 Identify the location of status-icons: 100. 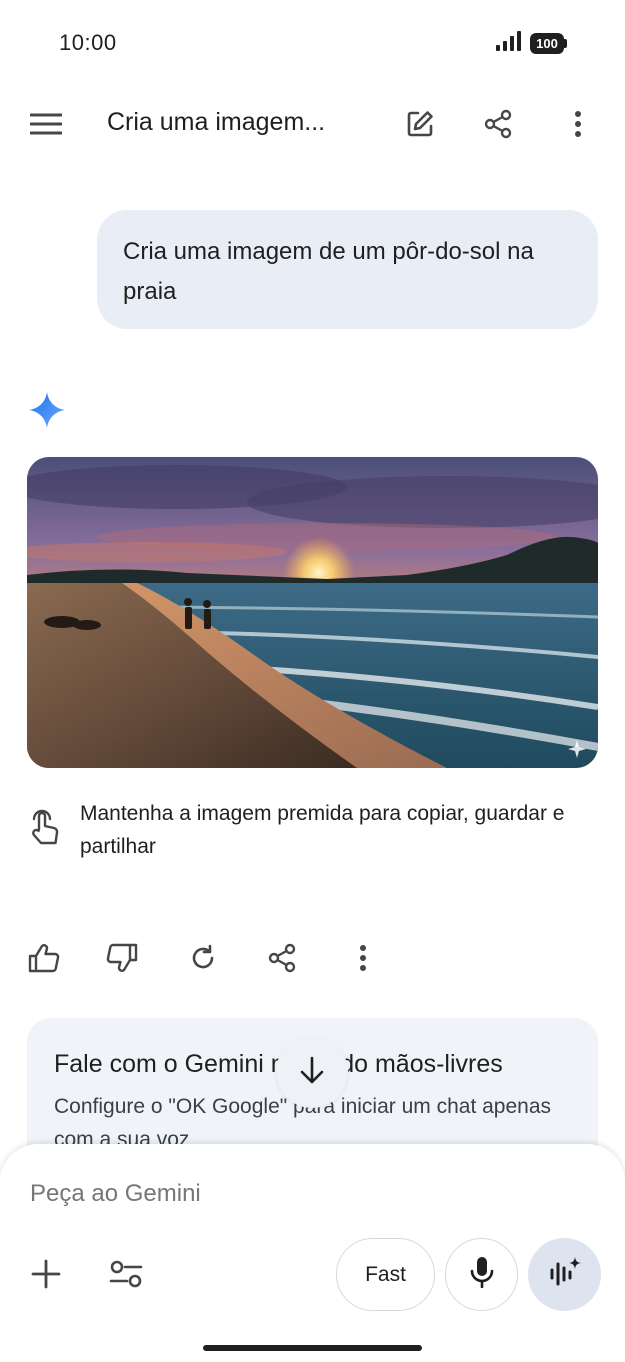
(531, 43).